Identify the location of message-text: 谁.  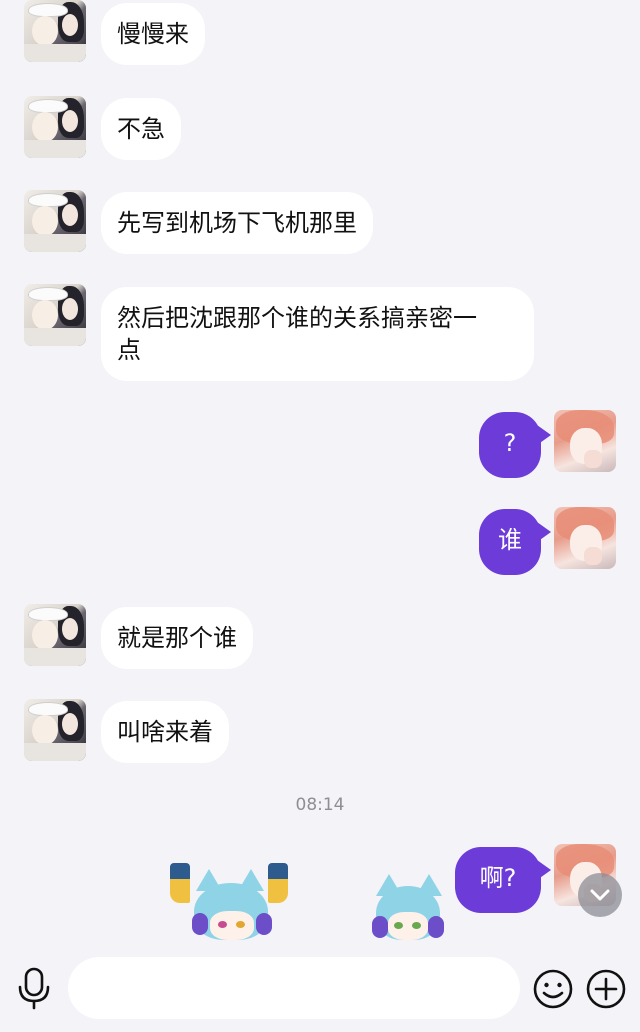
(510, 540).